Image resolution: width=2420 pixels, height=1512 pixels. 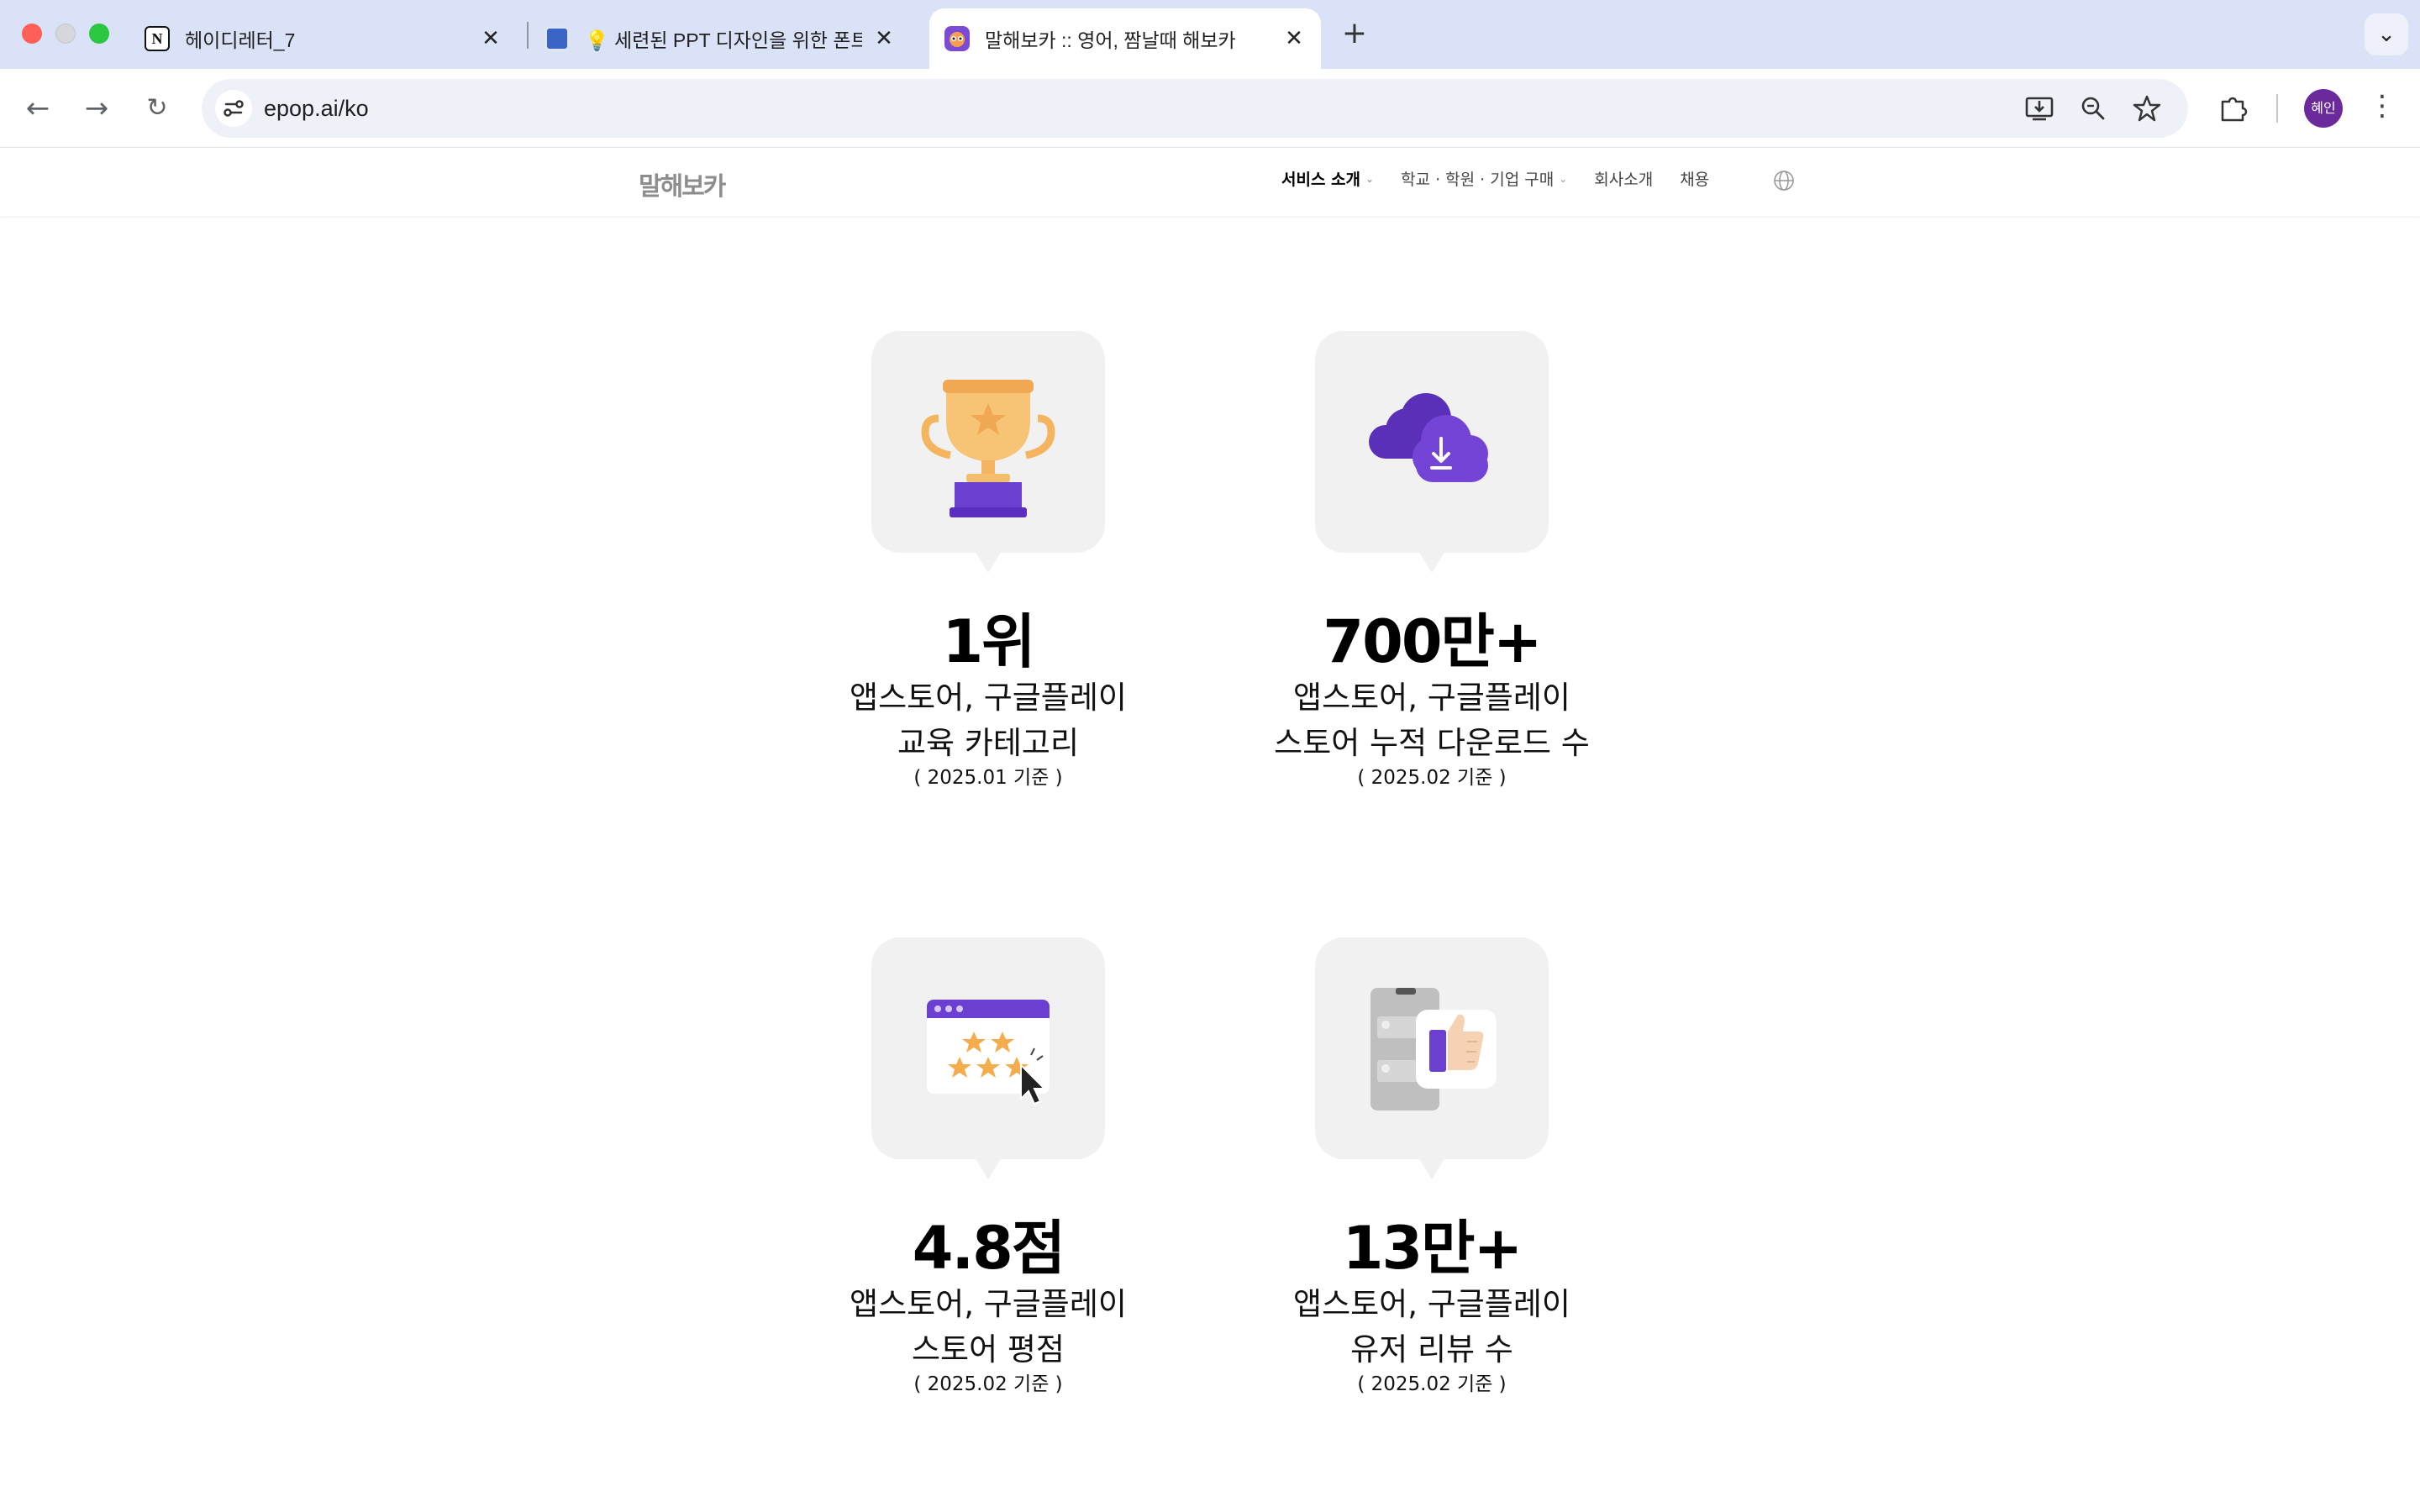 What do you see at coordinates (1110, 40) in the screenshot?
I see `tab-title: 말해보카 :: 영어, 짬날때 해보카` at bounding box center [1110, 40].